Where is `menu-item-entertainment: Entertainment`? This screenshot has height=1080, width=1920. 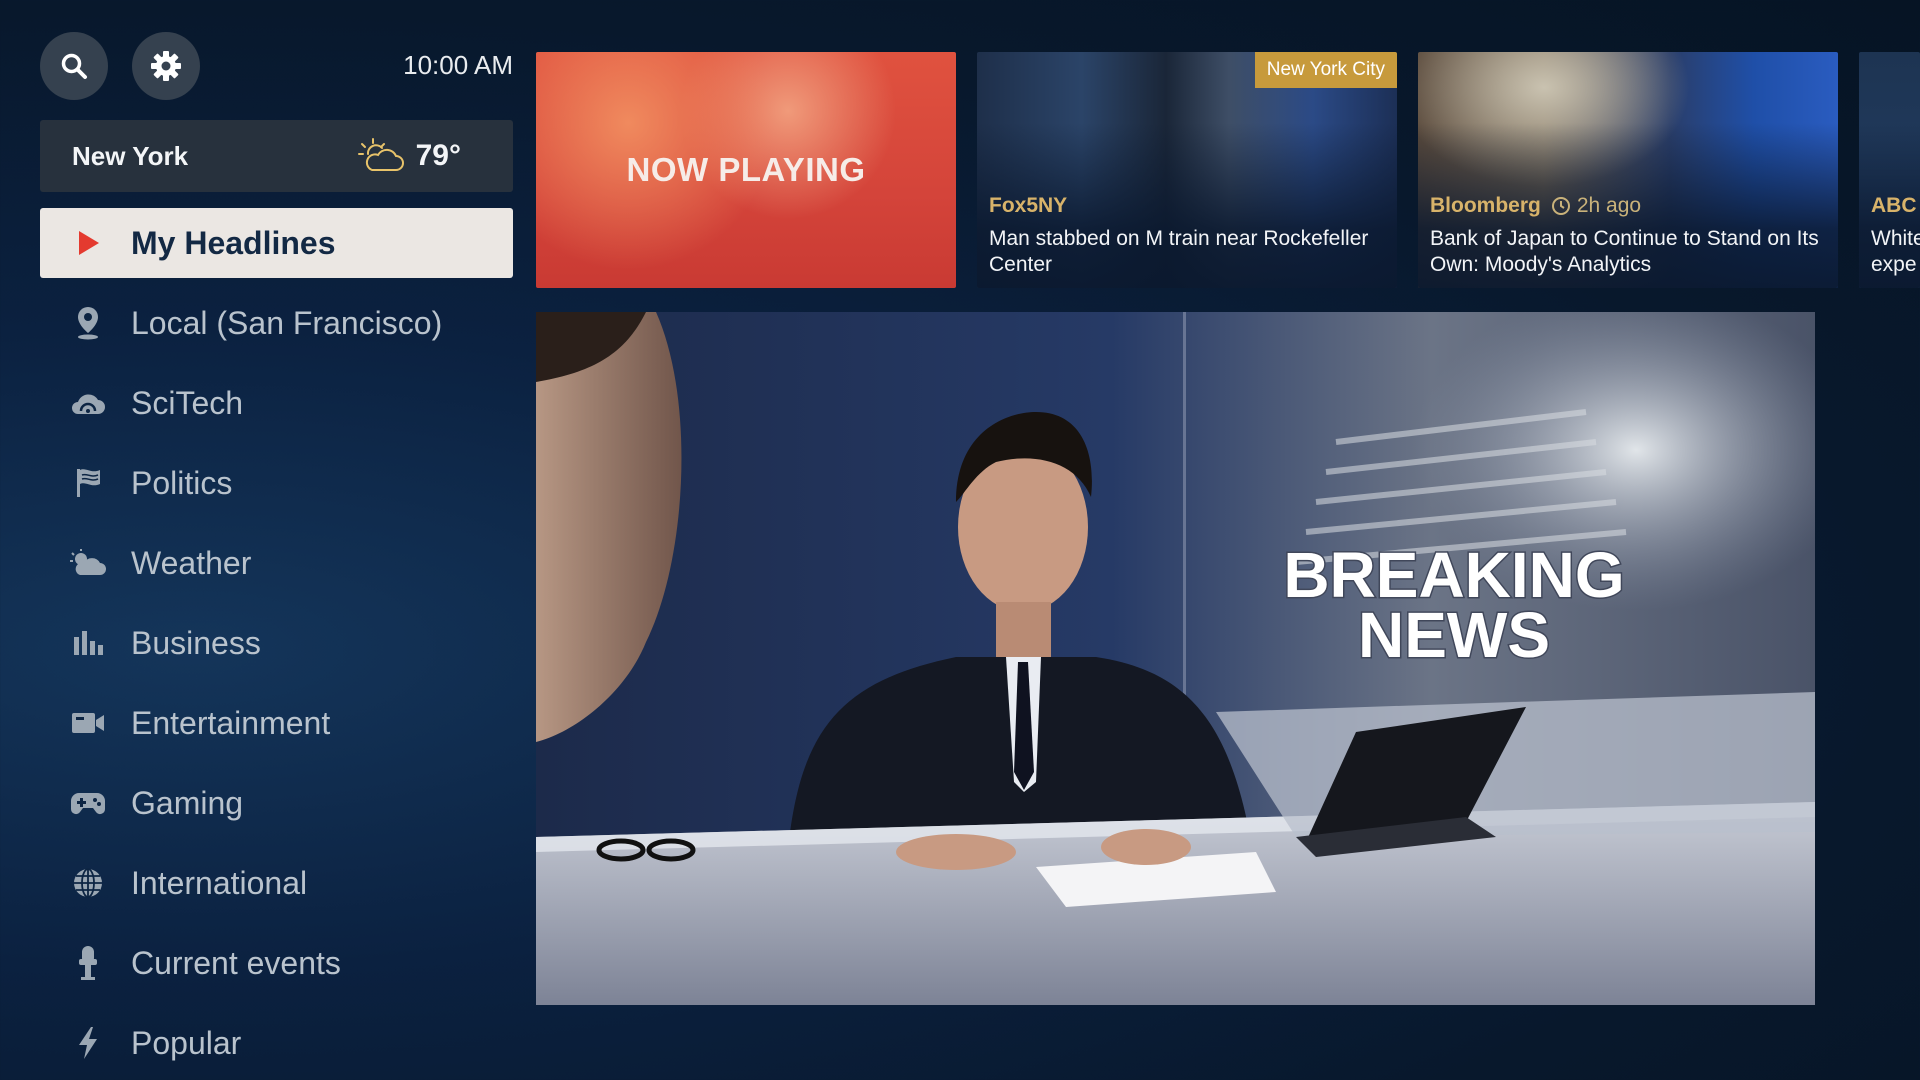 menu-item-entertainment: Entertainment is located at coordinates (276, 723).